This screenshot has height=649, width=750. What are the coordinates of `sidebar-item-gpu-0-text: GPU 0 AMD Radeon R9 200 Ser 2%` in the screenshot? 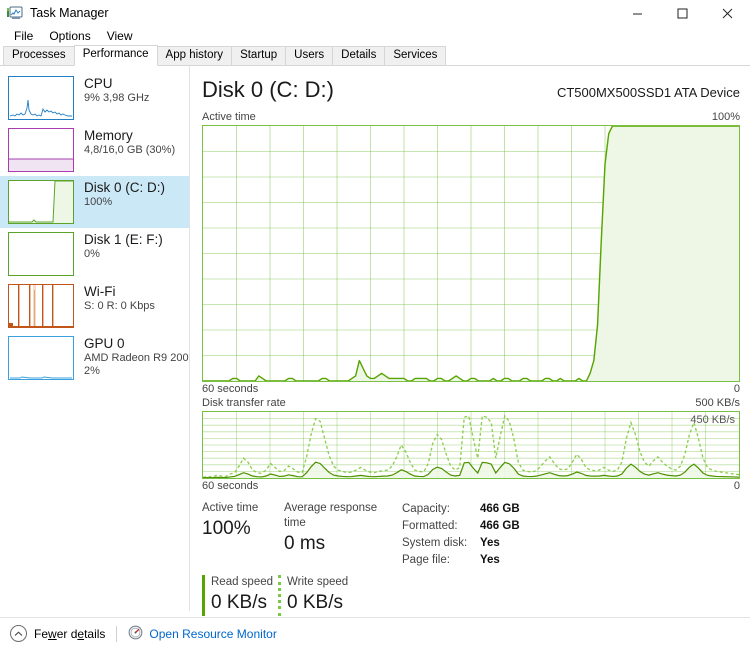 It's located at (136, 357).